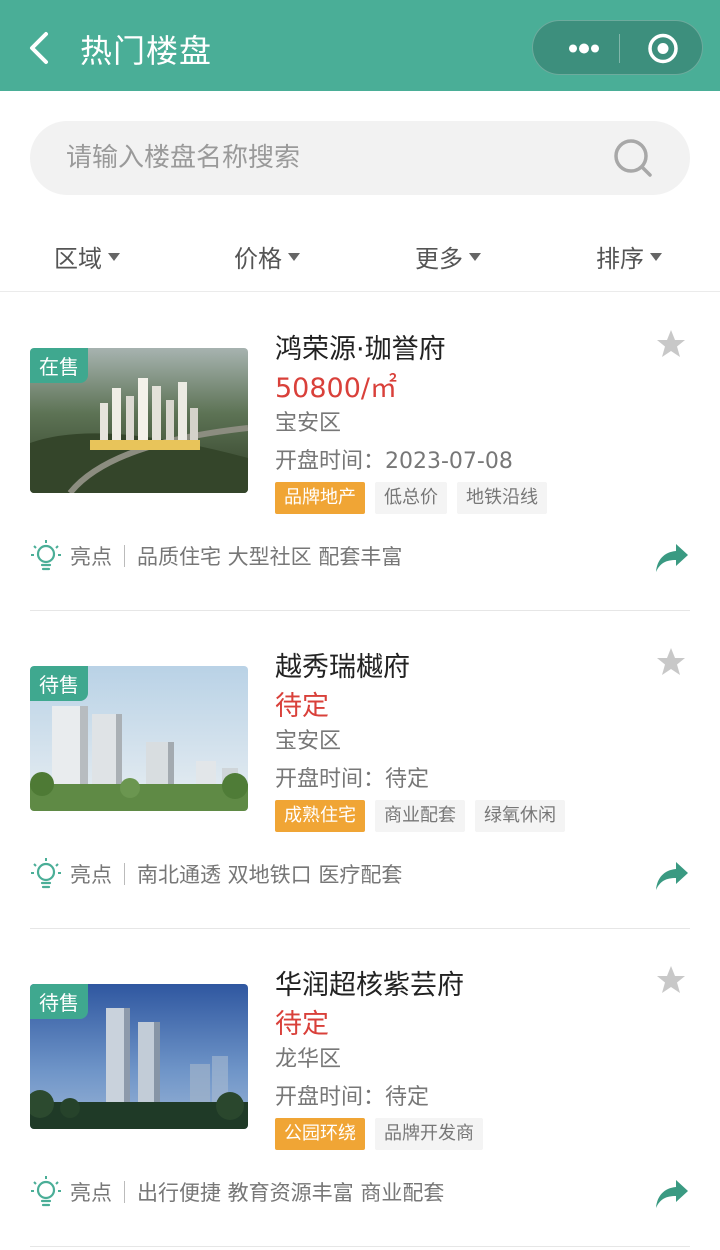  Describe the element at coordinates (502, 498) in the screenshot. I see `tag: 地铁沿线` at that location.